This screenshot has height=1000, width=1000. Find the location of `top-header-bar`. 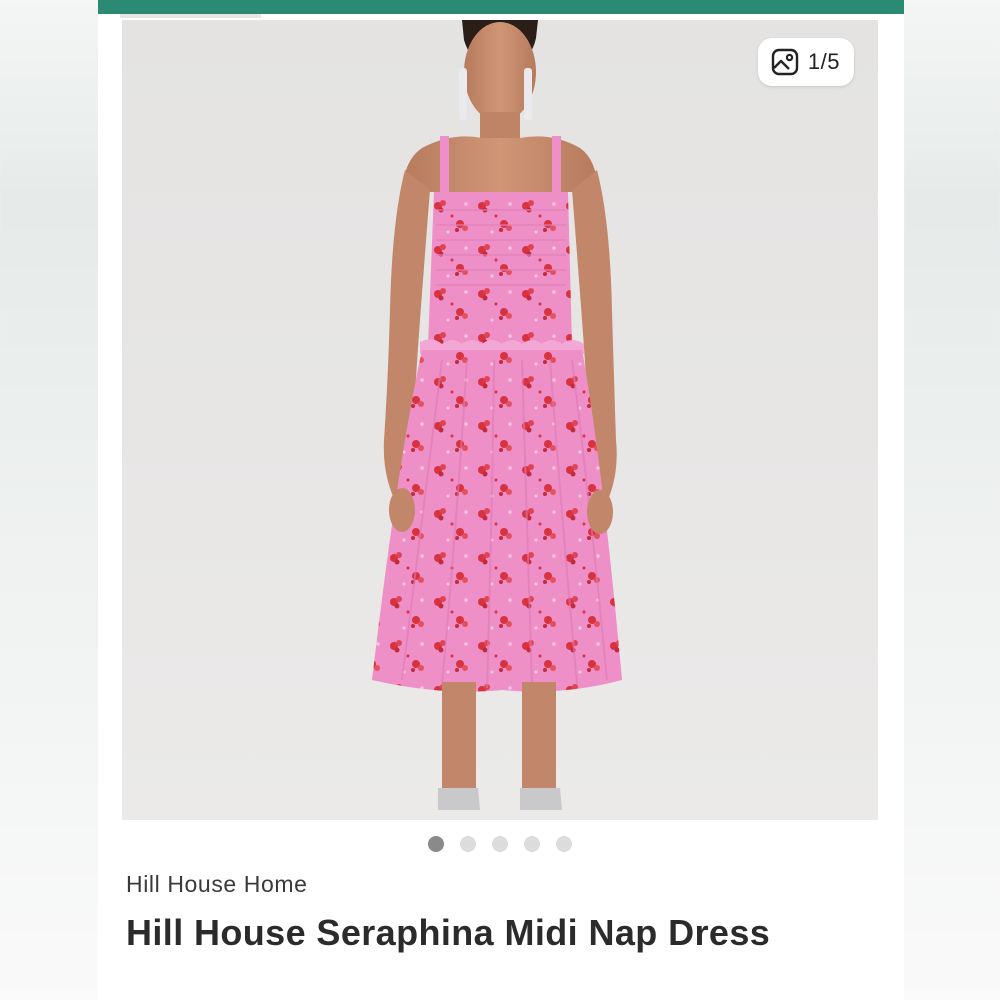

top-header-bar is located at coordinates (501, 7).